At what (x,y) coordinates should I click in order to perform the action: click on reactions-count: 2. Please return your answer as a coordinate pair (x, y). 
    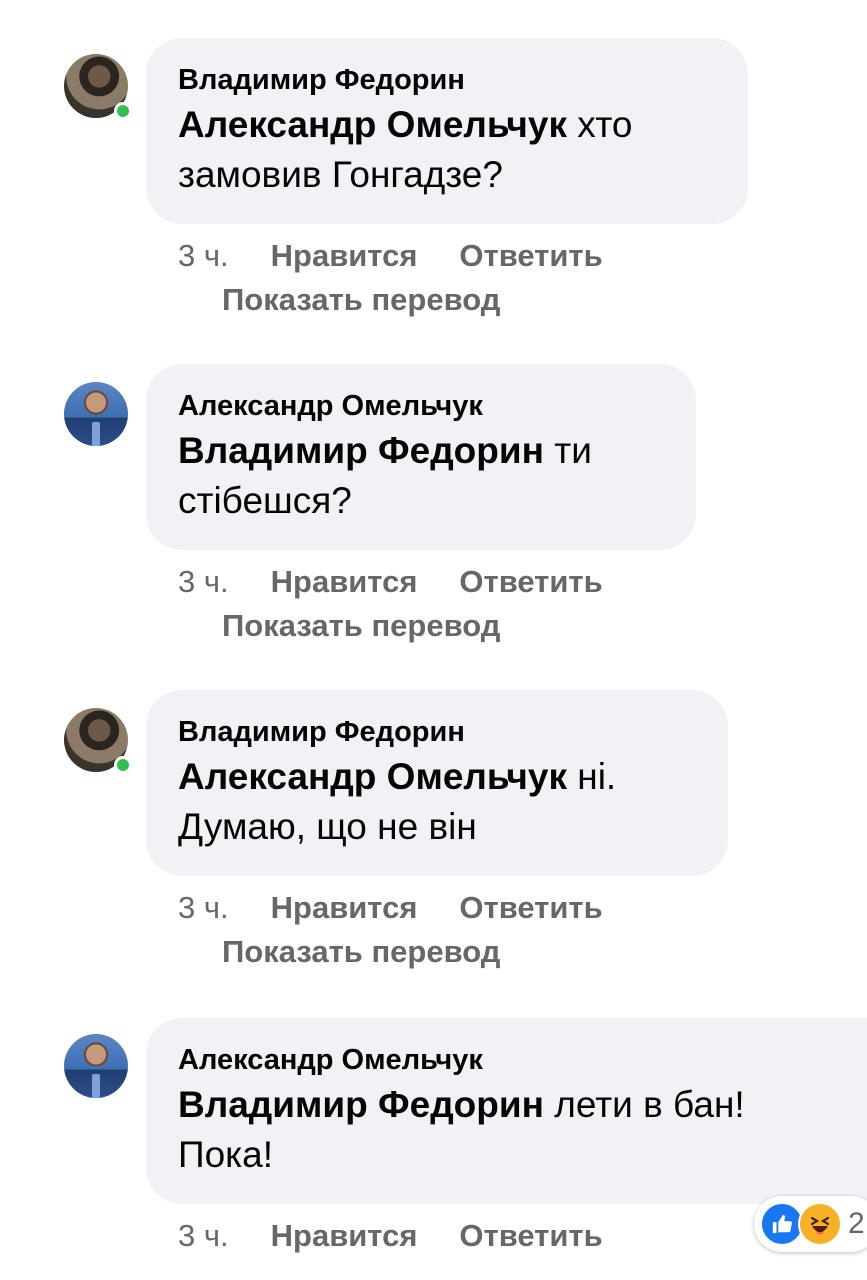
    Looking at the image, I should click on (856, 1223).